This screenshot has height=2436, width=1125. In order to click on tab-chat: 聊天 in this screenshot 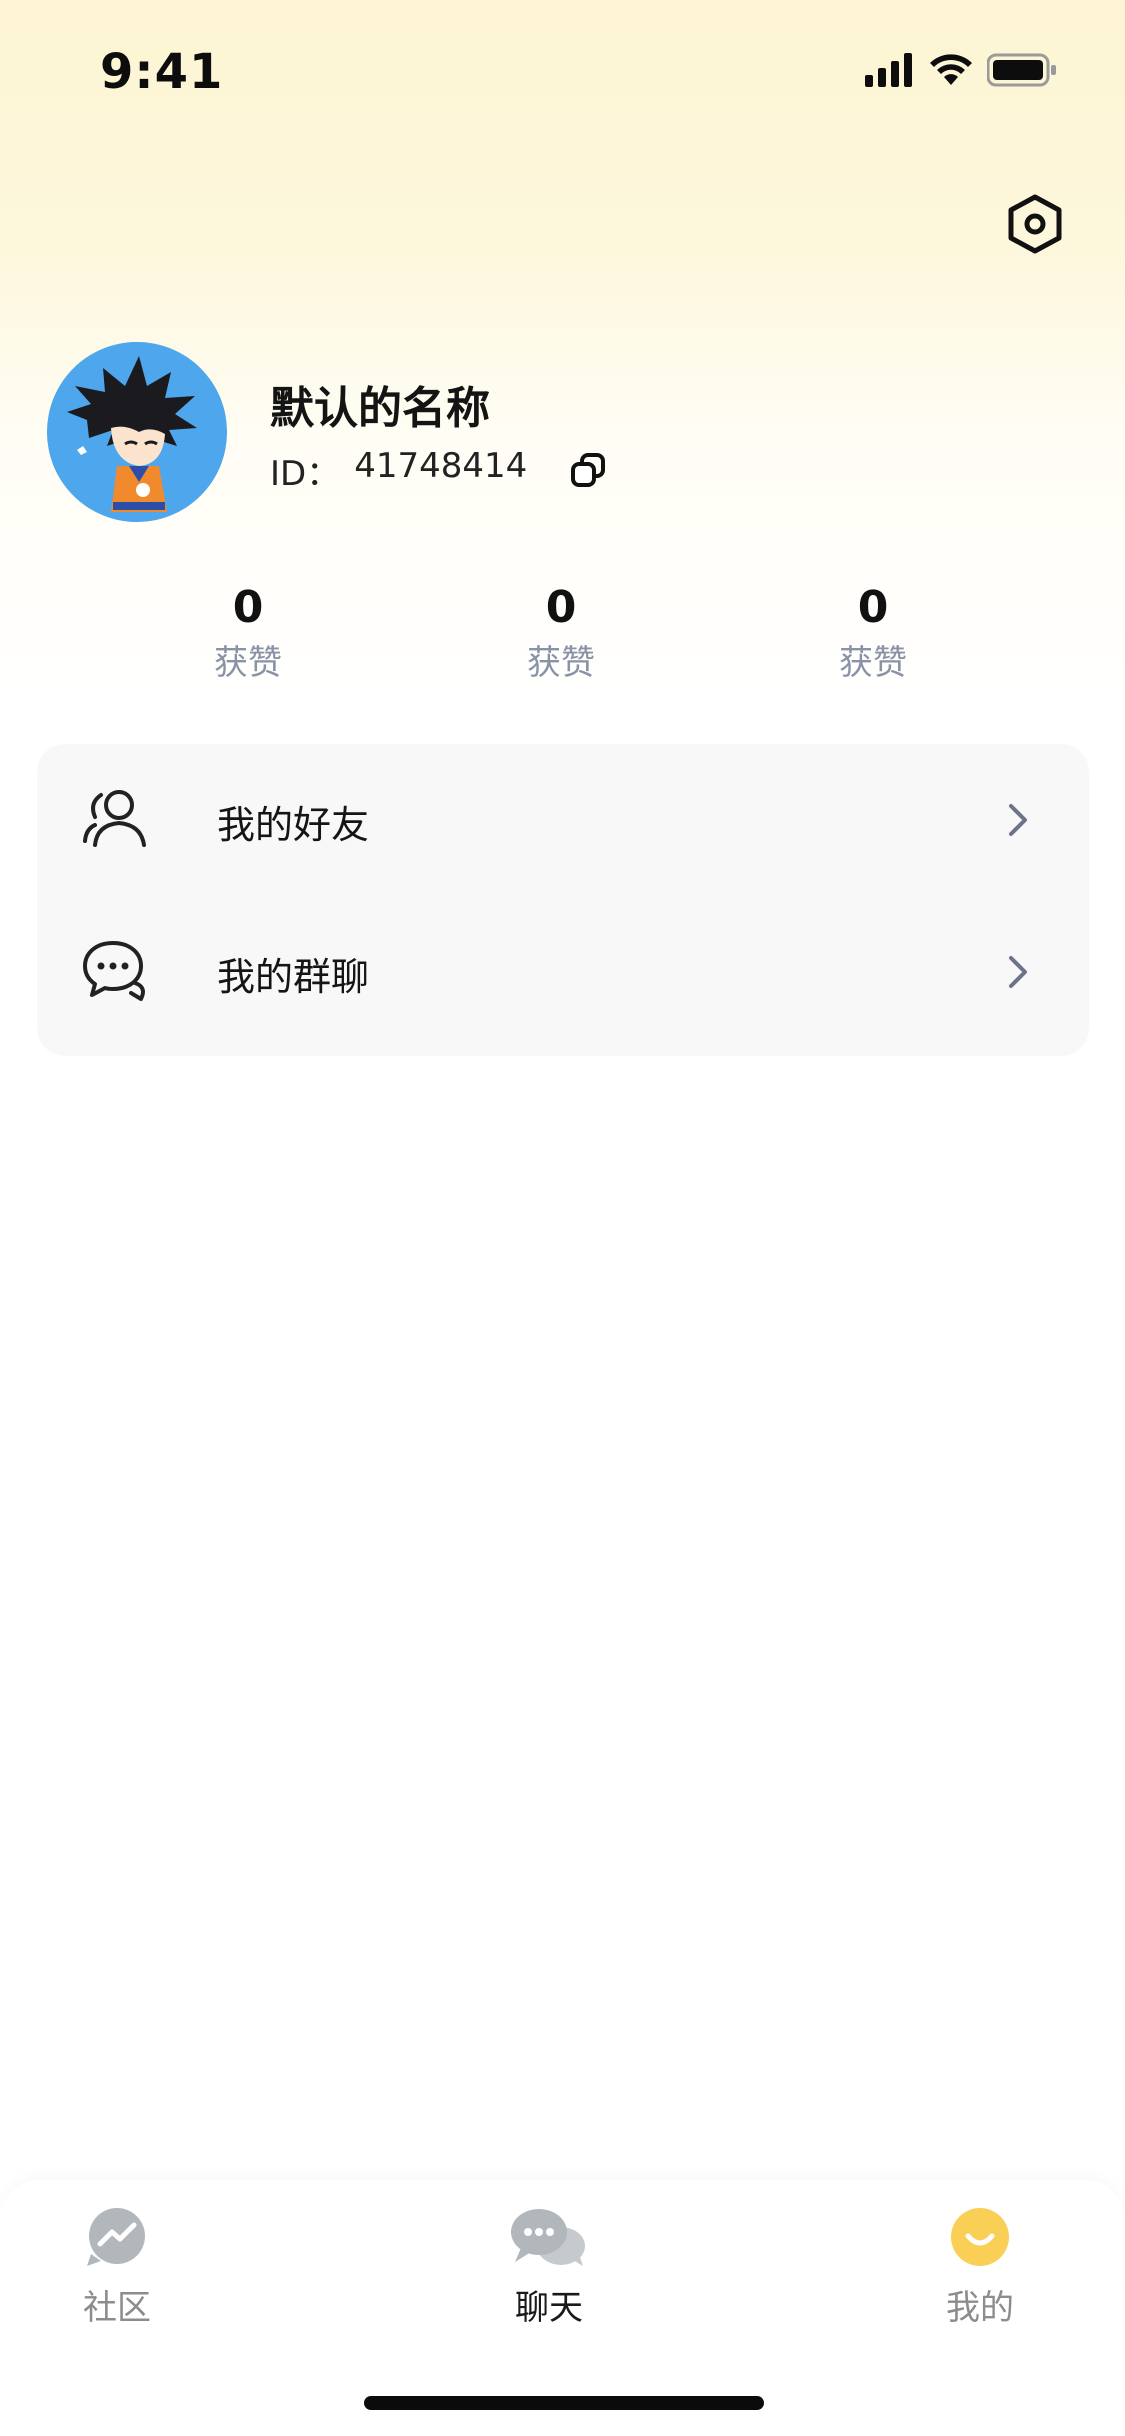, I will do `click(549, 2271)`.